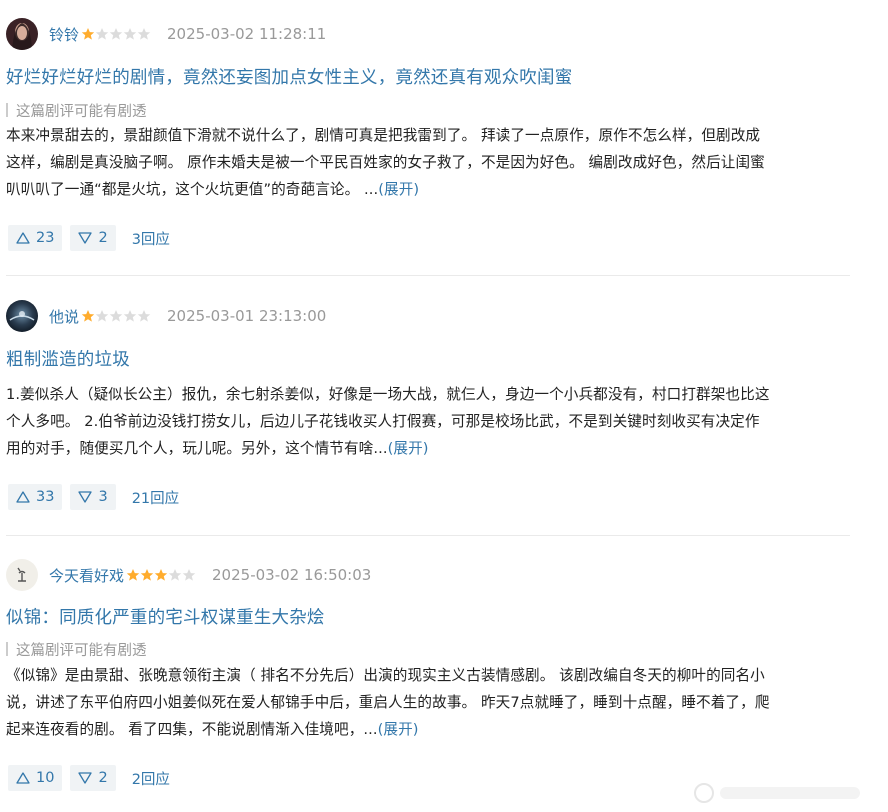 The height and width of the screenshot is (812, 888). What do you see at coordinates (45, 778) in the screenshot?
I see `useful-count: 10` at bounding box center [45, 778].